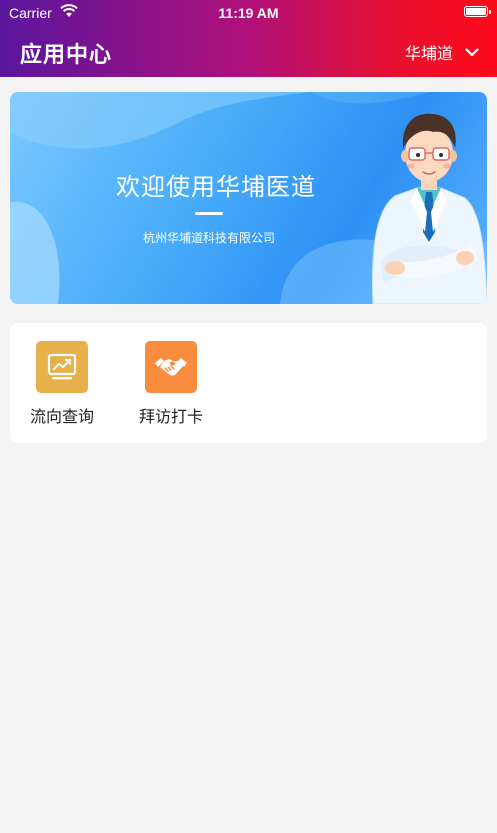 The image size is (497, 833). I want to click on banner-divider, so click(209, 213).